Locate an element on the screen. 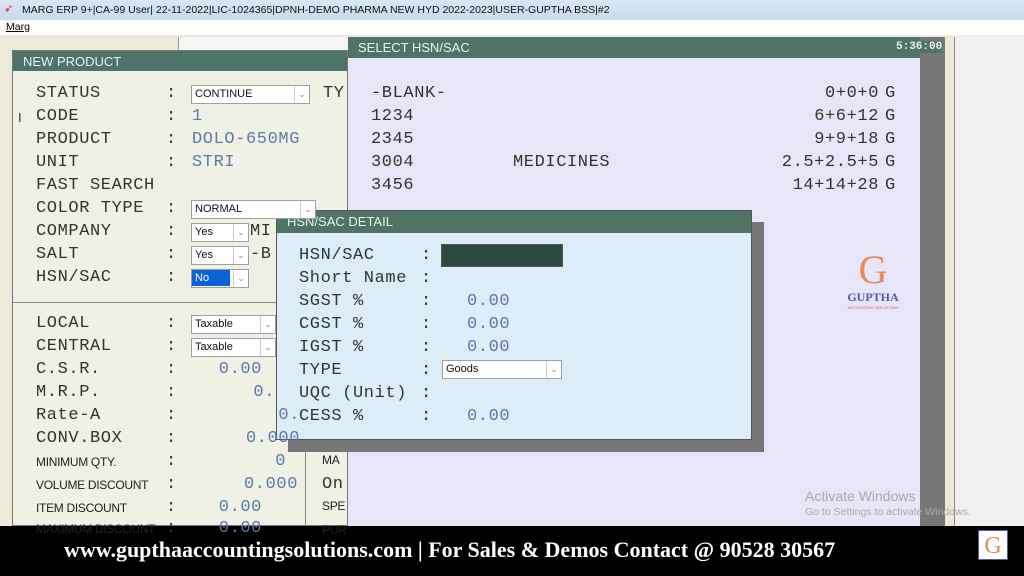  field-label: C.S.R. is located at coordinates (68, 369).